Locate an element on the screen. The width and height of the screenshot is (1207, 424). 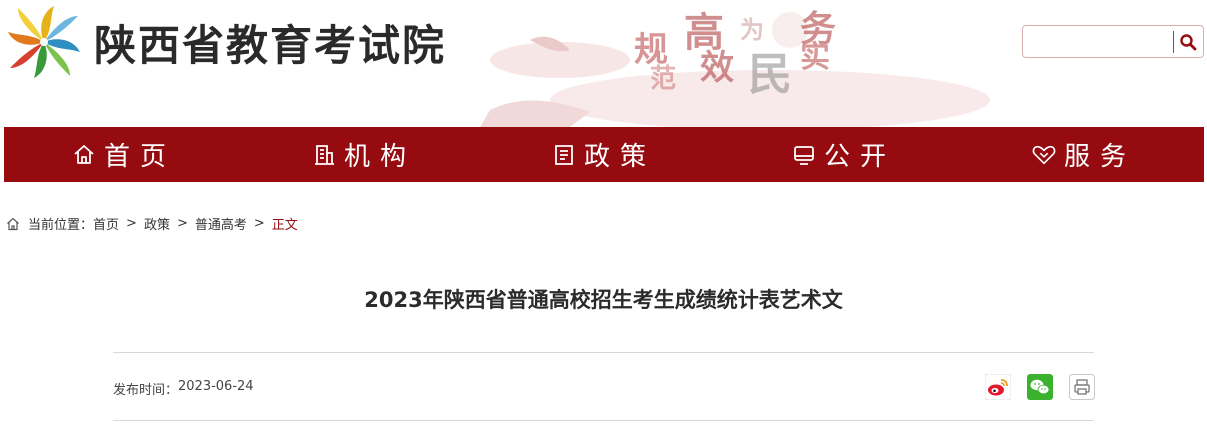
nav-item-label: 服务 is located at coordinates (1099, 157).